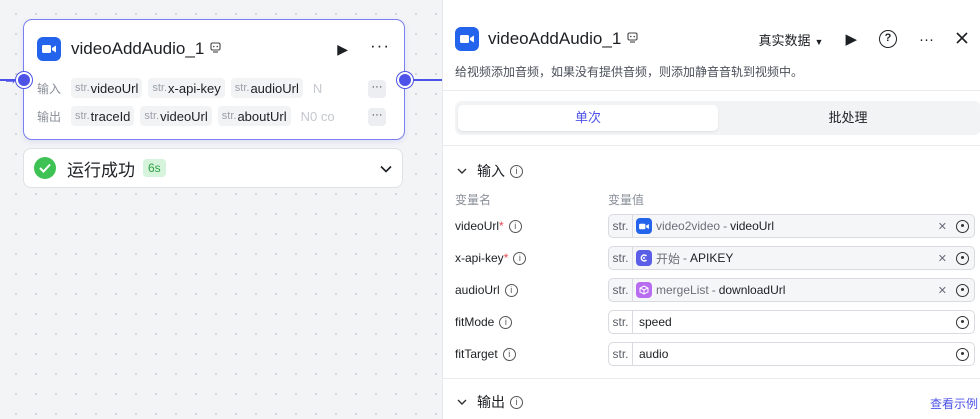  Describe the element at coordinates (491, 258) in the screenshot. I see `param-name-x-api-key: x-api-key * i` at that location.